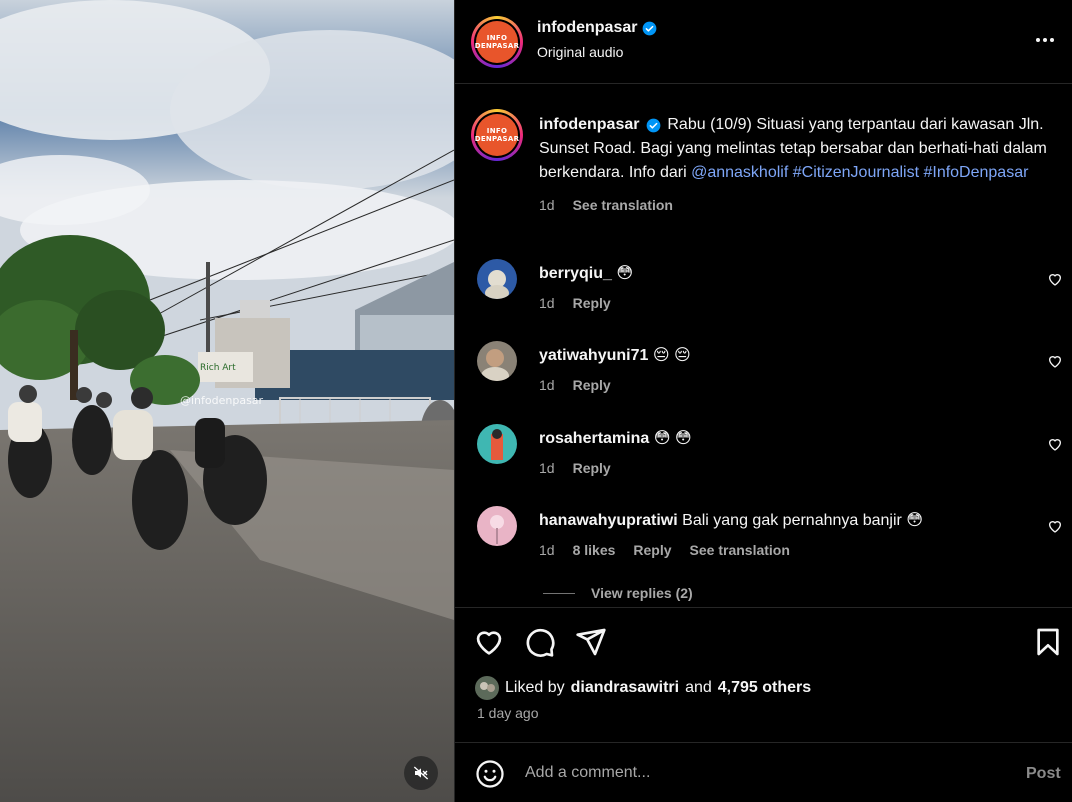 The image size is (1072, 802). I want to click on liked-by-others: 4,795 others, so click(764, 688).